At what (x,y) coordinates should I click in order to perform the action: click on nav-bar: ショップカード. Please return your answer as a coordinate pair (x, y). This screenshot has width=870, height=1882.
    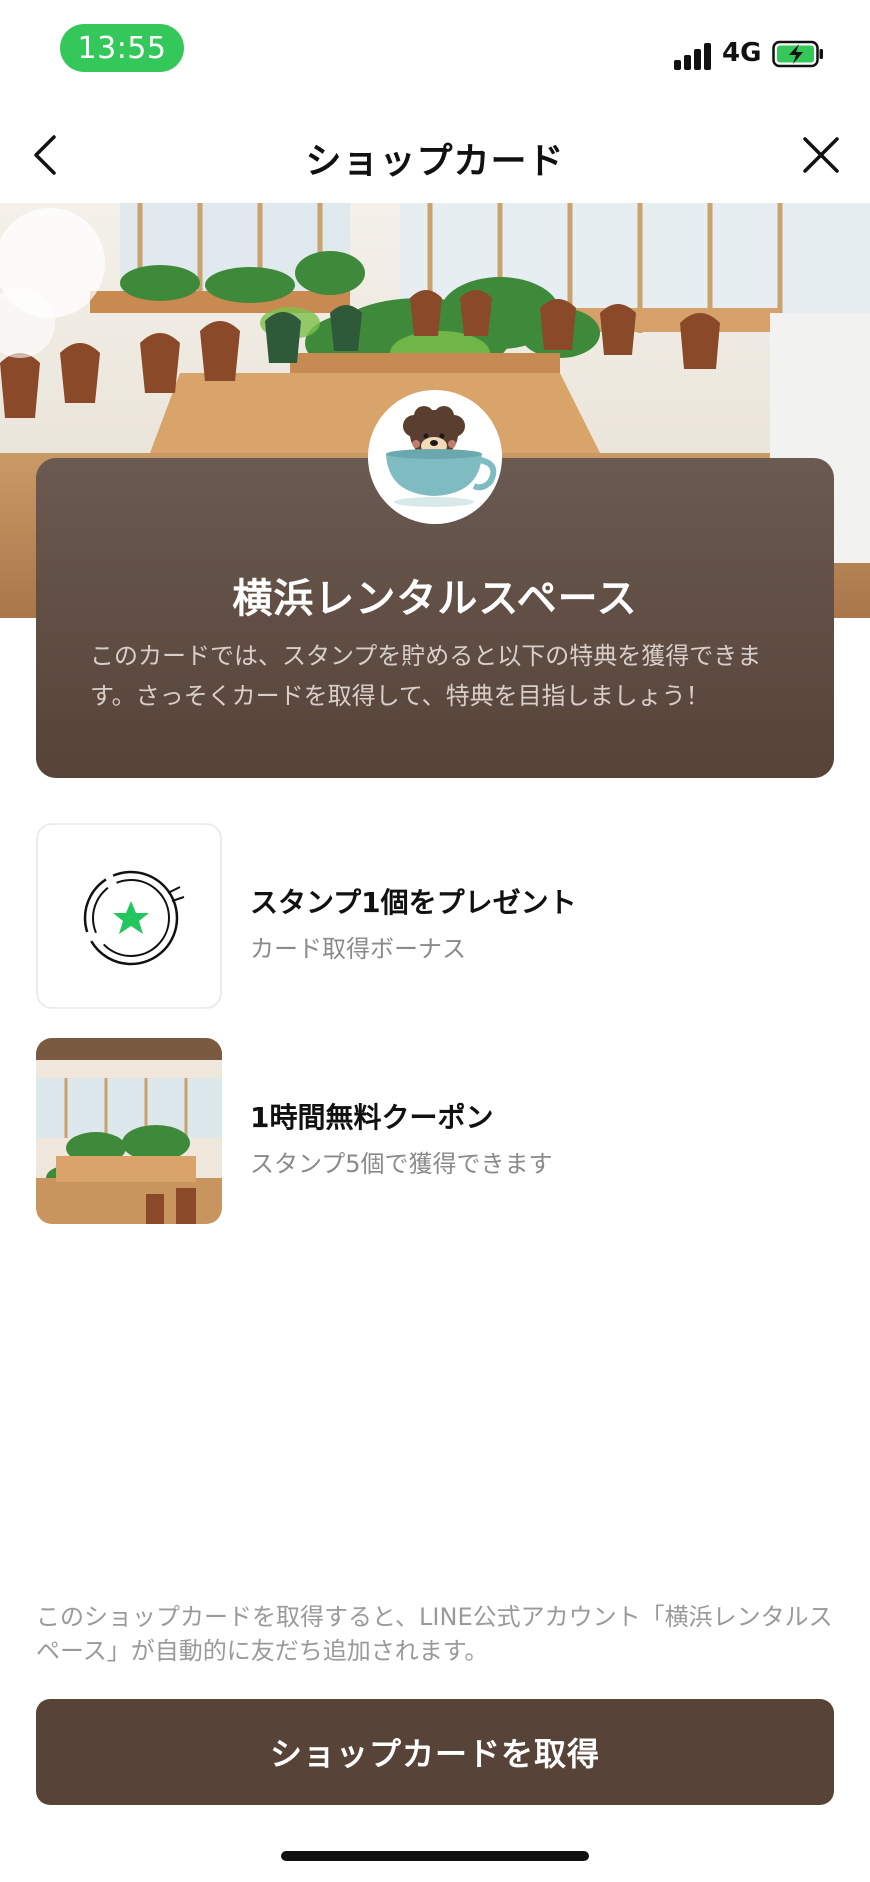
    Looking at the image, I should click on (435, 155).